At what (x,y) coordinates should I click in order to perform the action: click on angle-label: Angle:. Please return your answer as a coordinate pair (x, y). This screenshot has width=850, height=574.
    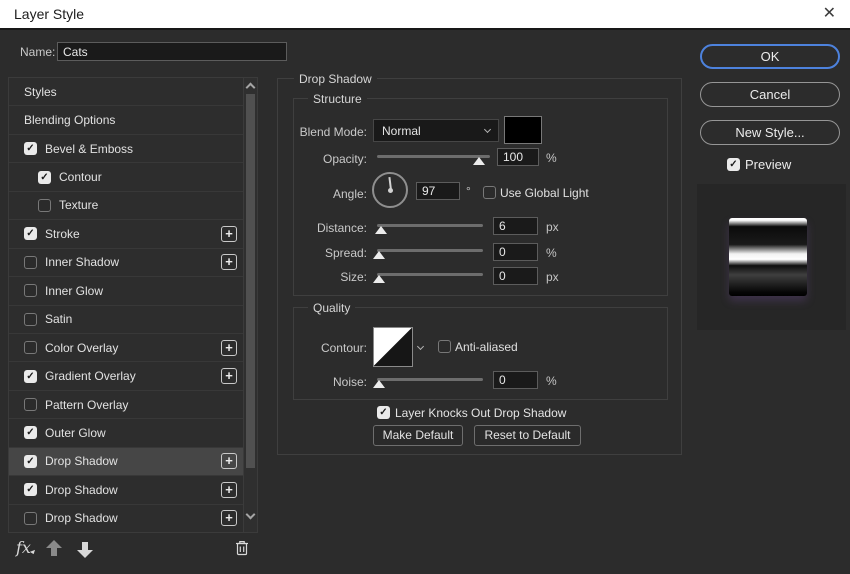
    Looking at the image, I should click on (349, 194).